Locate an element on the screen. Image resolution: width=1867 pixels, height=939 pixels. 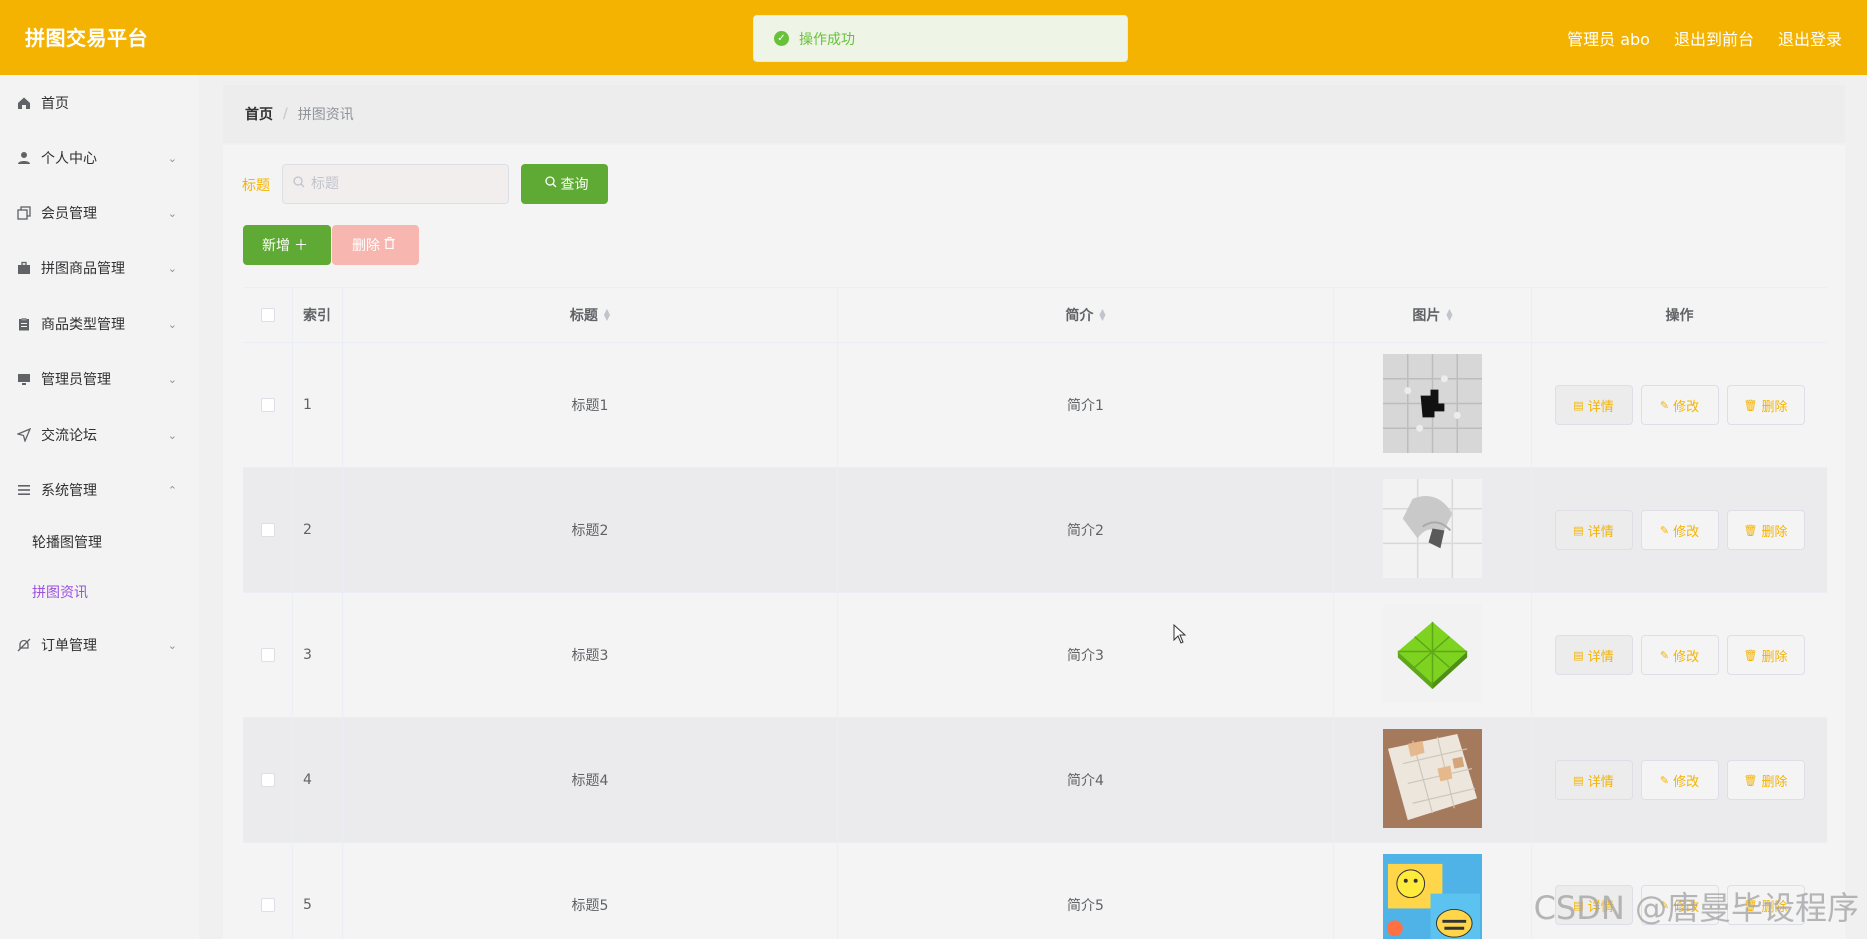
home-icon is located at coordinates (24, 103).